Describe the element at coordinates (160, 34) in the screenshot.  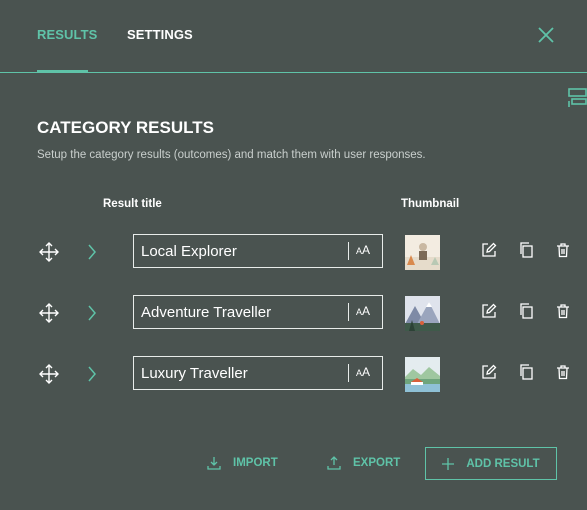
I see `tab-settings: SETTINGS` at that location.